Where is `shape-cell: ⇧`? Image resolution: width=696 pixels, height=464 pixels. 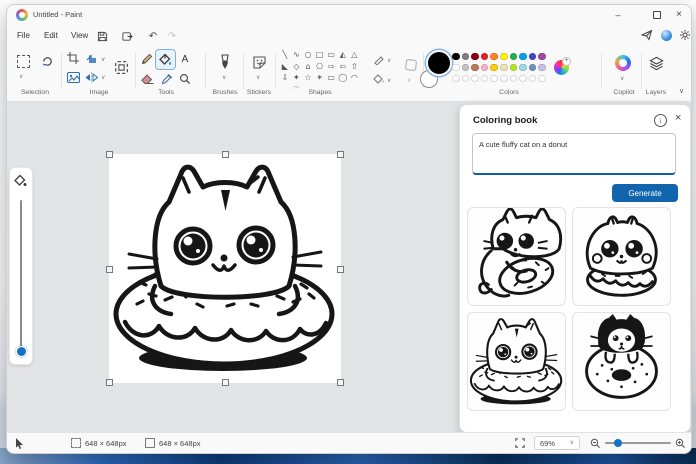 shape-cell: ⇧ is located at coordinates (355, 67).